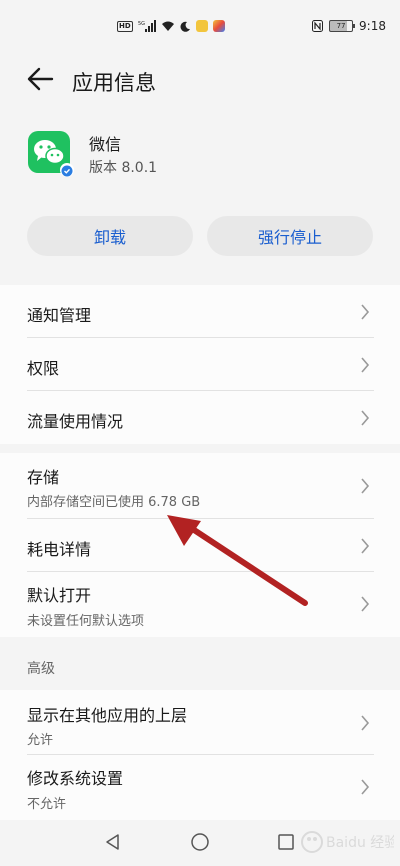 The width and height of the screenshot is (400, 866). Describe the element at coordinates (200, 787) in the screenshot. I see `settings-item-modify-system-settings: 修改系统设置 不允许` at that location.